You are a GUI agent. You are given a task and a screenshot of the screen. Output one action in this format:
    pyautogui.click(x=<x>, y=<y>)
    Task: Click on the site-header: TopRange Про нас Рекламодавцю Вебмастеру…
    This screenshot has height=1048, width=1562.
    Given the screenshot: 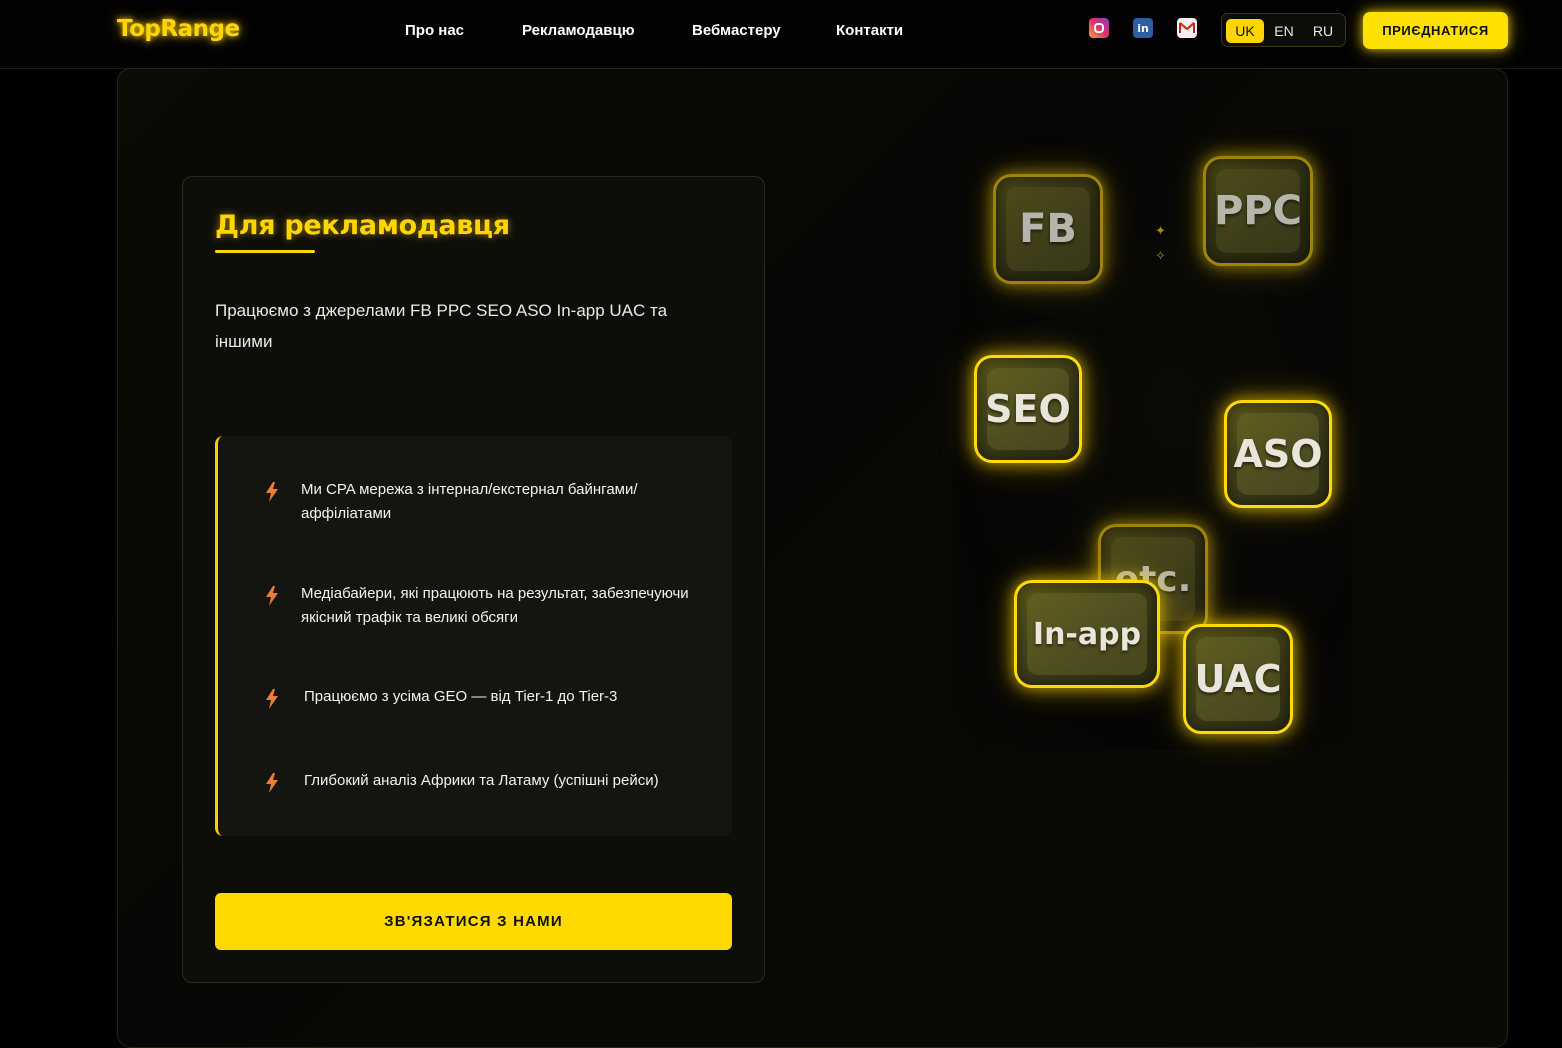 What is the action you would take?
    pyautogui.click(x=781, y=34)
    